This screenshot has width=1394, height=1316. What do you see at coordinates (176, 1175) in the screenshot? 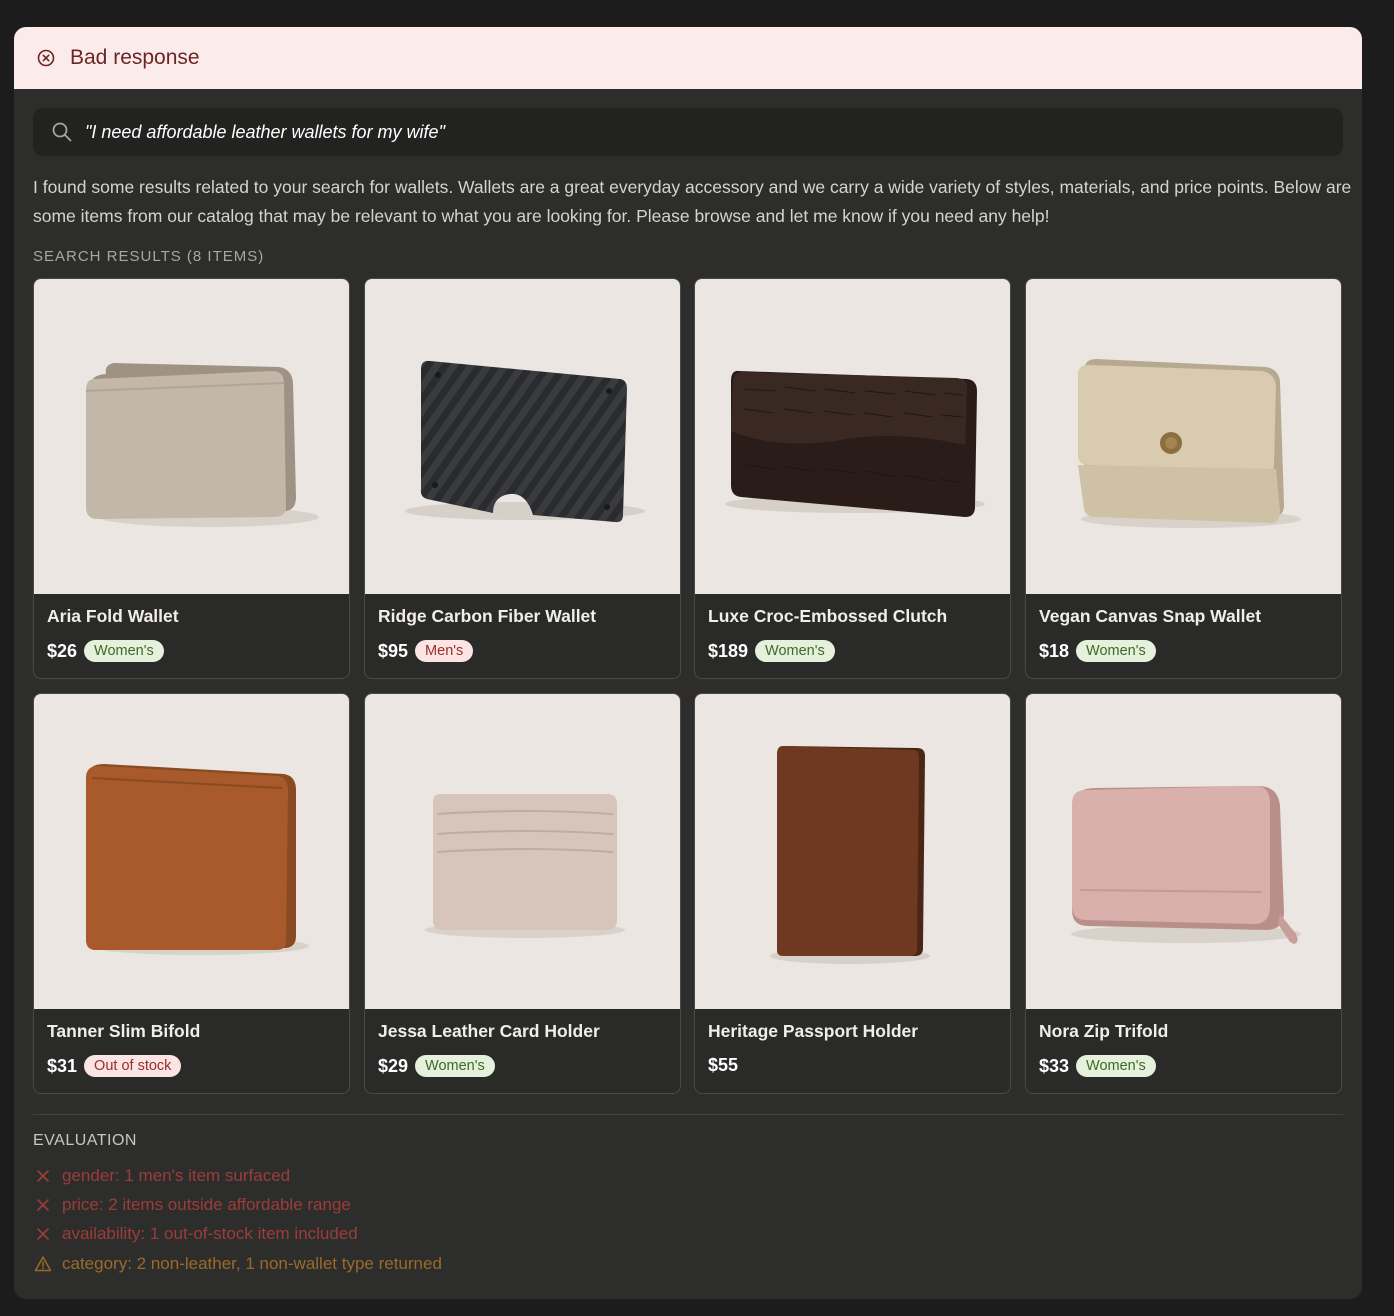
I see `evaluation-text: gender: 1 men's item surfaced` at bounding box center [176, 1175].